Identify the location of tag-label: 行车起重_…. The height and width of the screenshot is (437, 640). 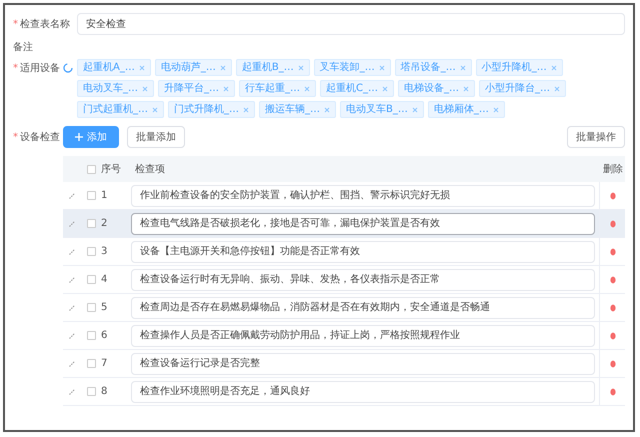
(272, 89).